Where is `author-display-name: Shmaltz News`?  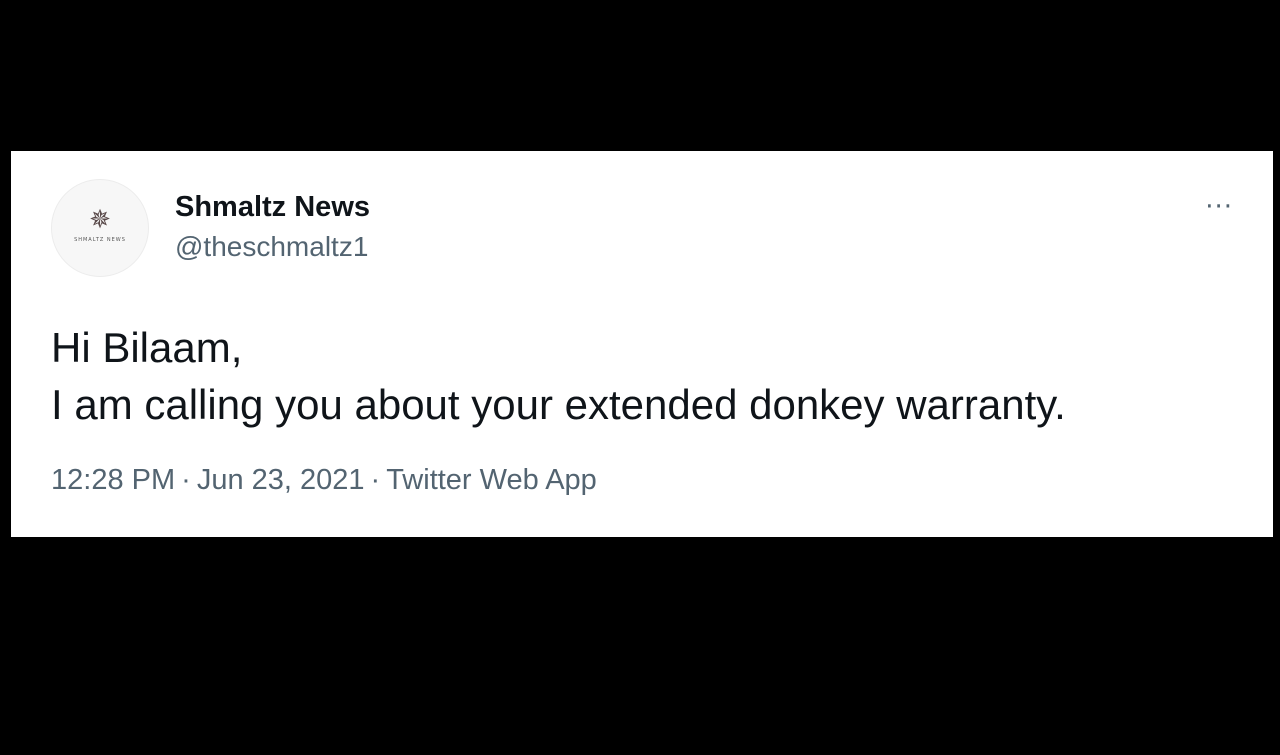 author-display-name: Shmaltz News is located at coordinates (272, 207).